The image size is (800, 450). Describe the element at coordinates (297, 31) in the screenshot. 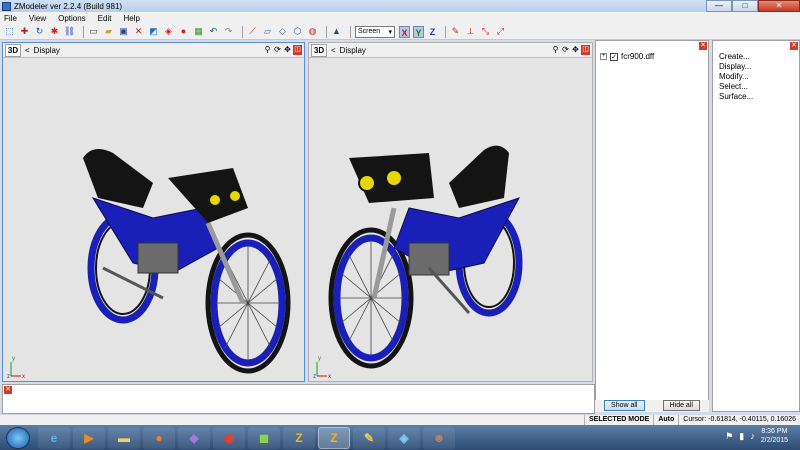

I see `poly-mode-icon: ⬡` at that location.